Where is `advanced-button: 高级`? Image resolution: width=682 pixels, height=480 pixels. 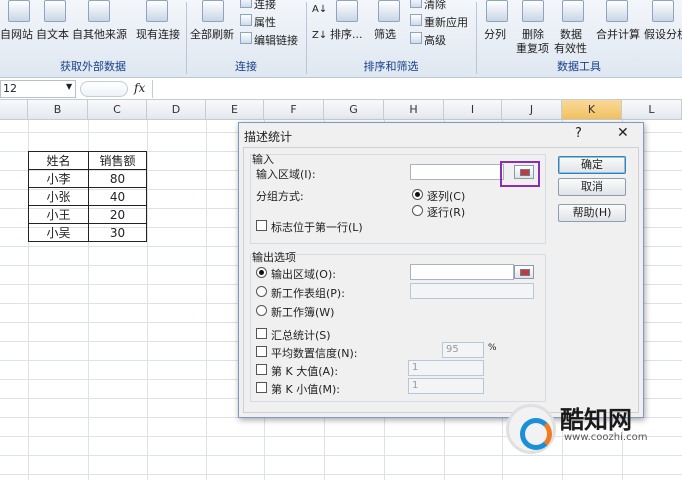 advanced-button: 高级 is located at coordinates (435, 40).